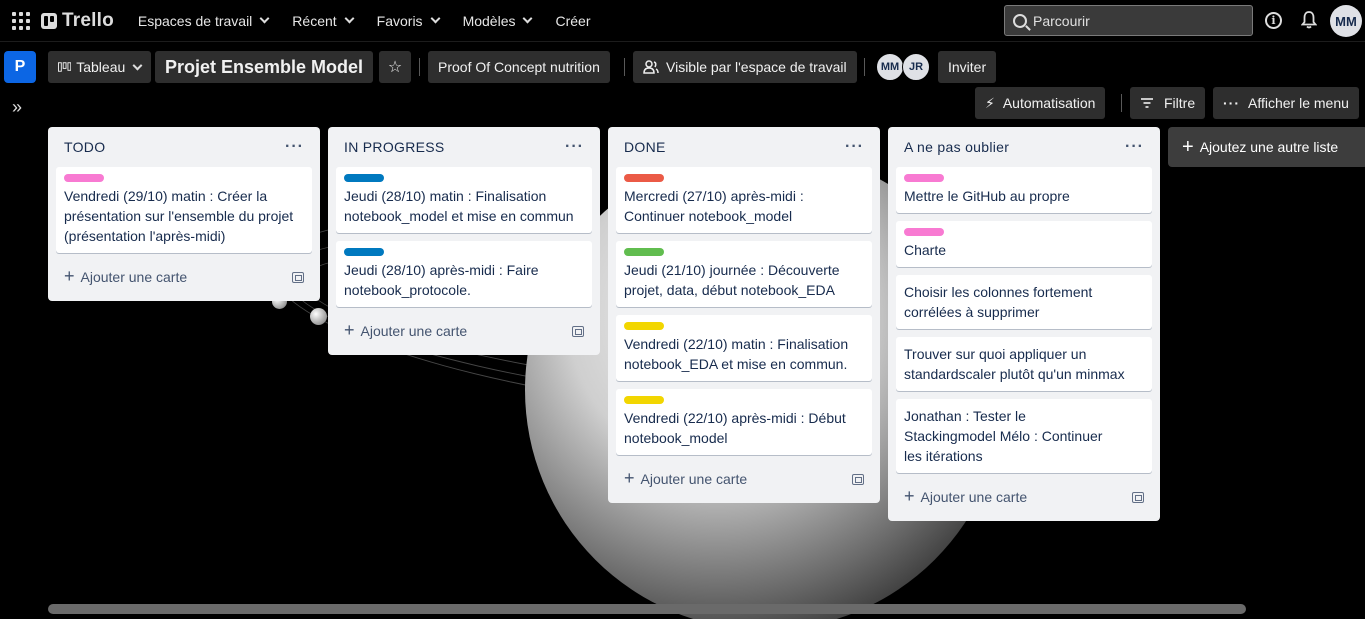  Describe the element at coordinates (987, 196) in the screenshot. I see `card-title: Mettre le GitHub au propre` at that location.